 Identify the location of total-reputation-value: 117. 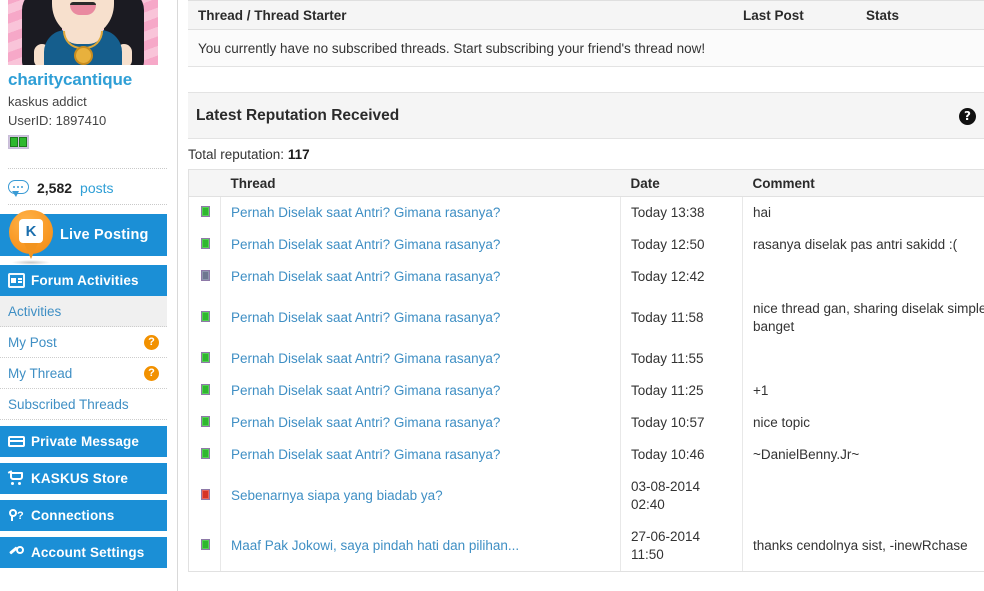
(298, 154).